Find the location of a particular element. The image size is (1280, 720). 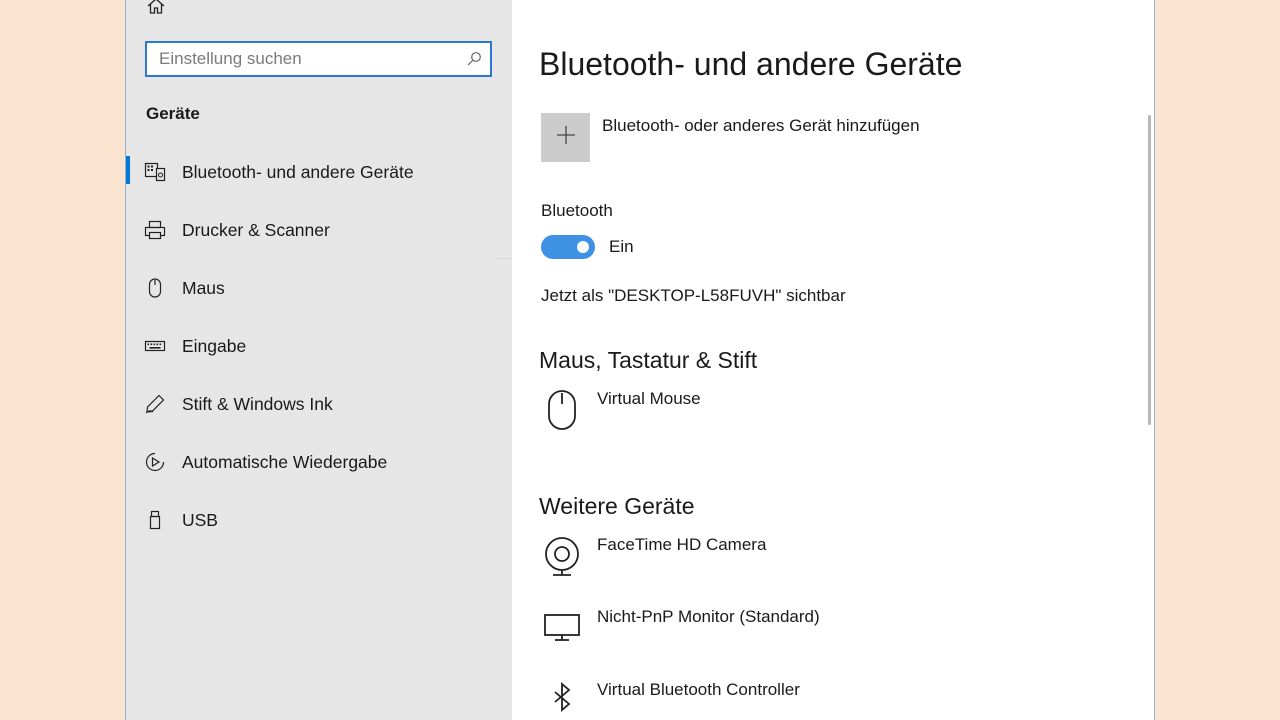

pen-icon is located at coordinates (155, 404).